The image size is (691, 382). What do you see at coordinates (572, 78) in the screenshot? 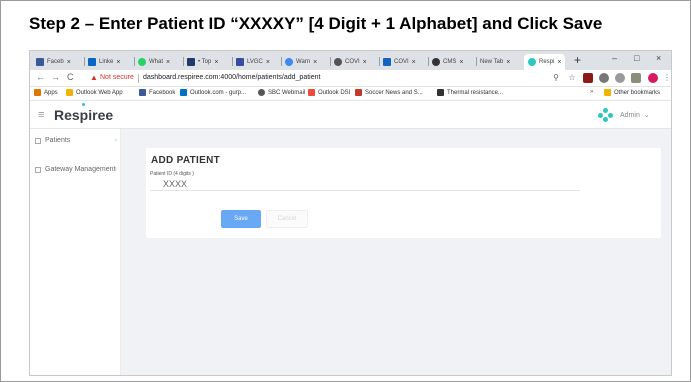
I see `star-icon: ☆` at bounding box center [572, 78].